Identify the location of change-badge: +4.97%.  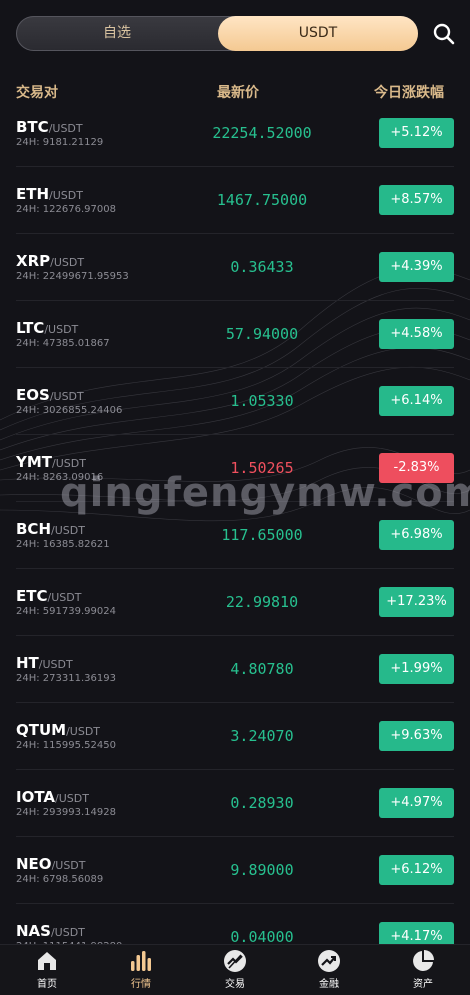
(416, 803).